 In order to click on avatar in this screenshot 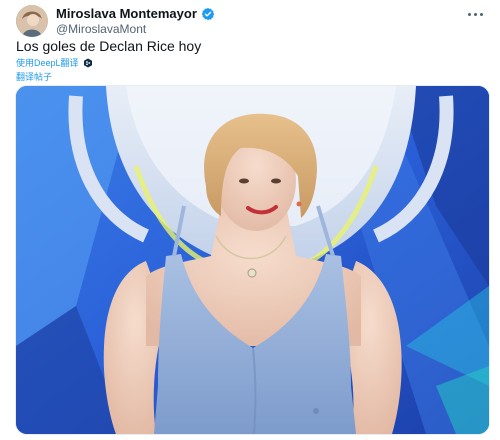, I will do `click(32, 21)`.